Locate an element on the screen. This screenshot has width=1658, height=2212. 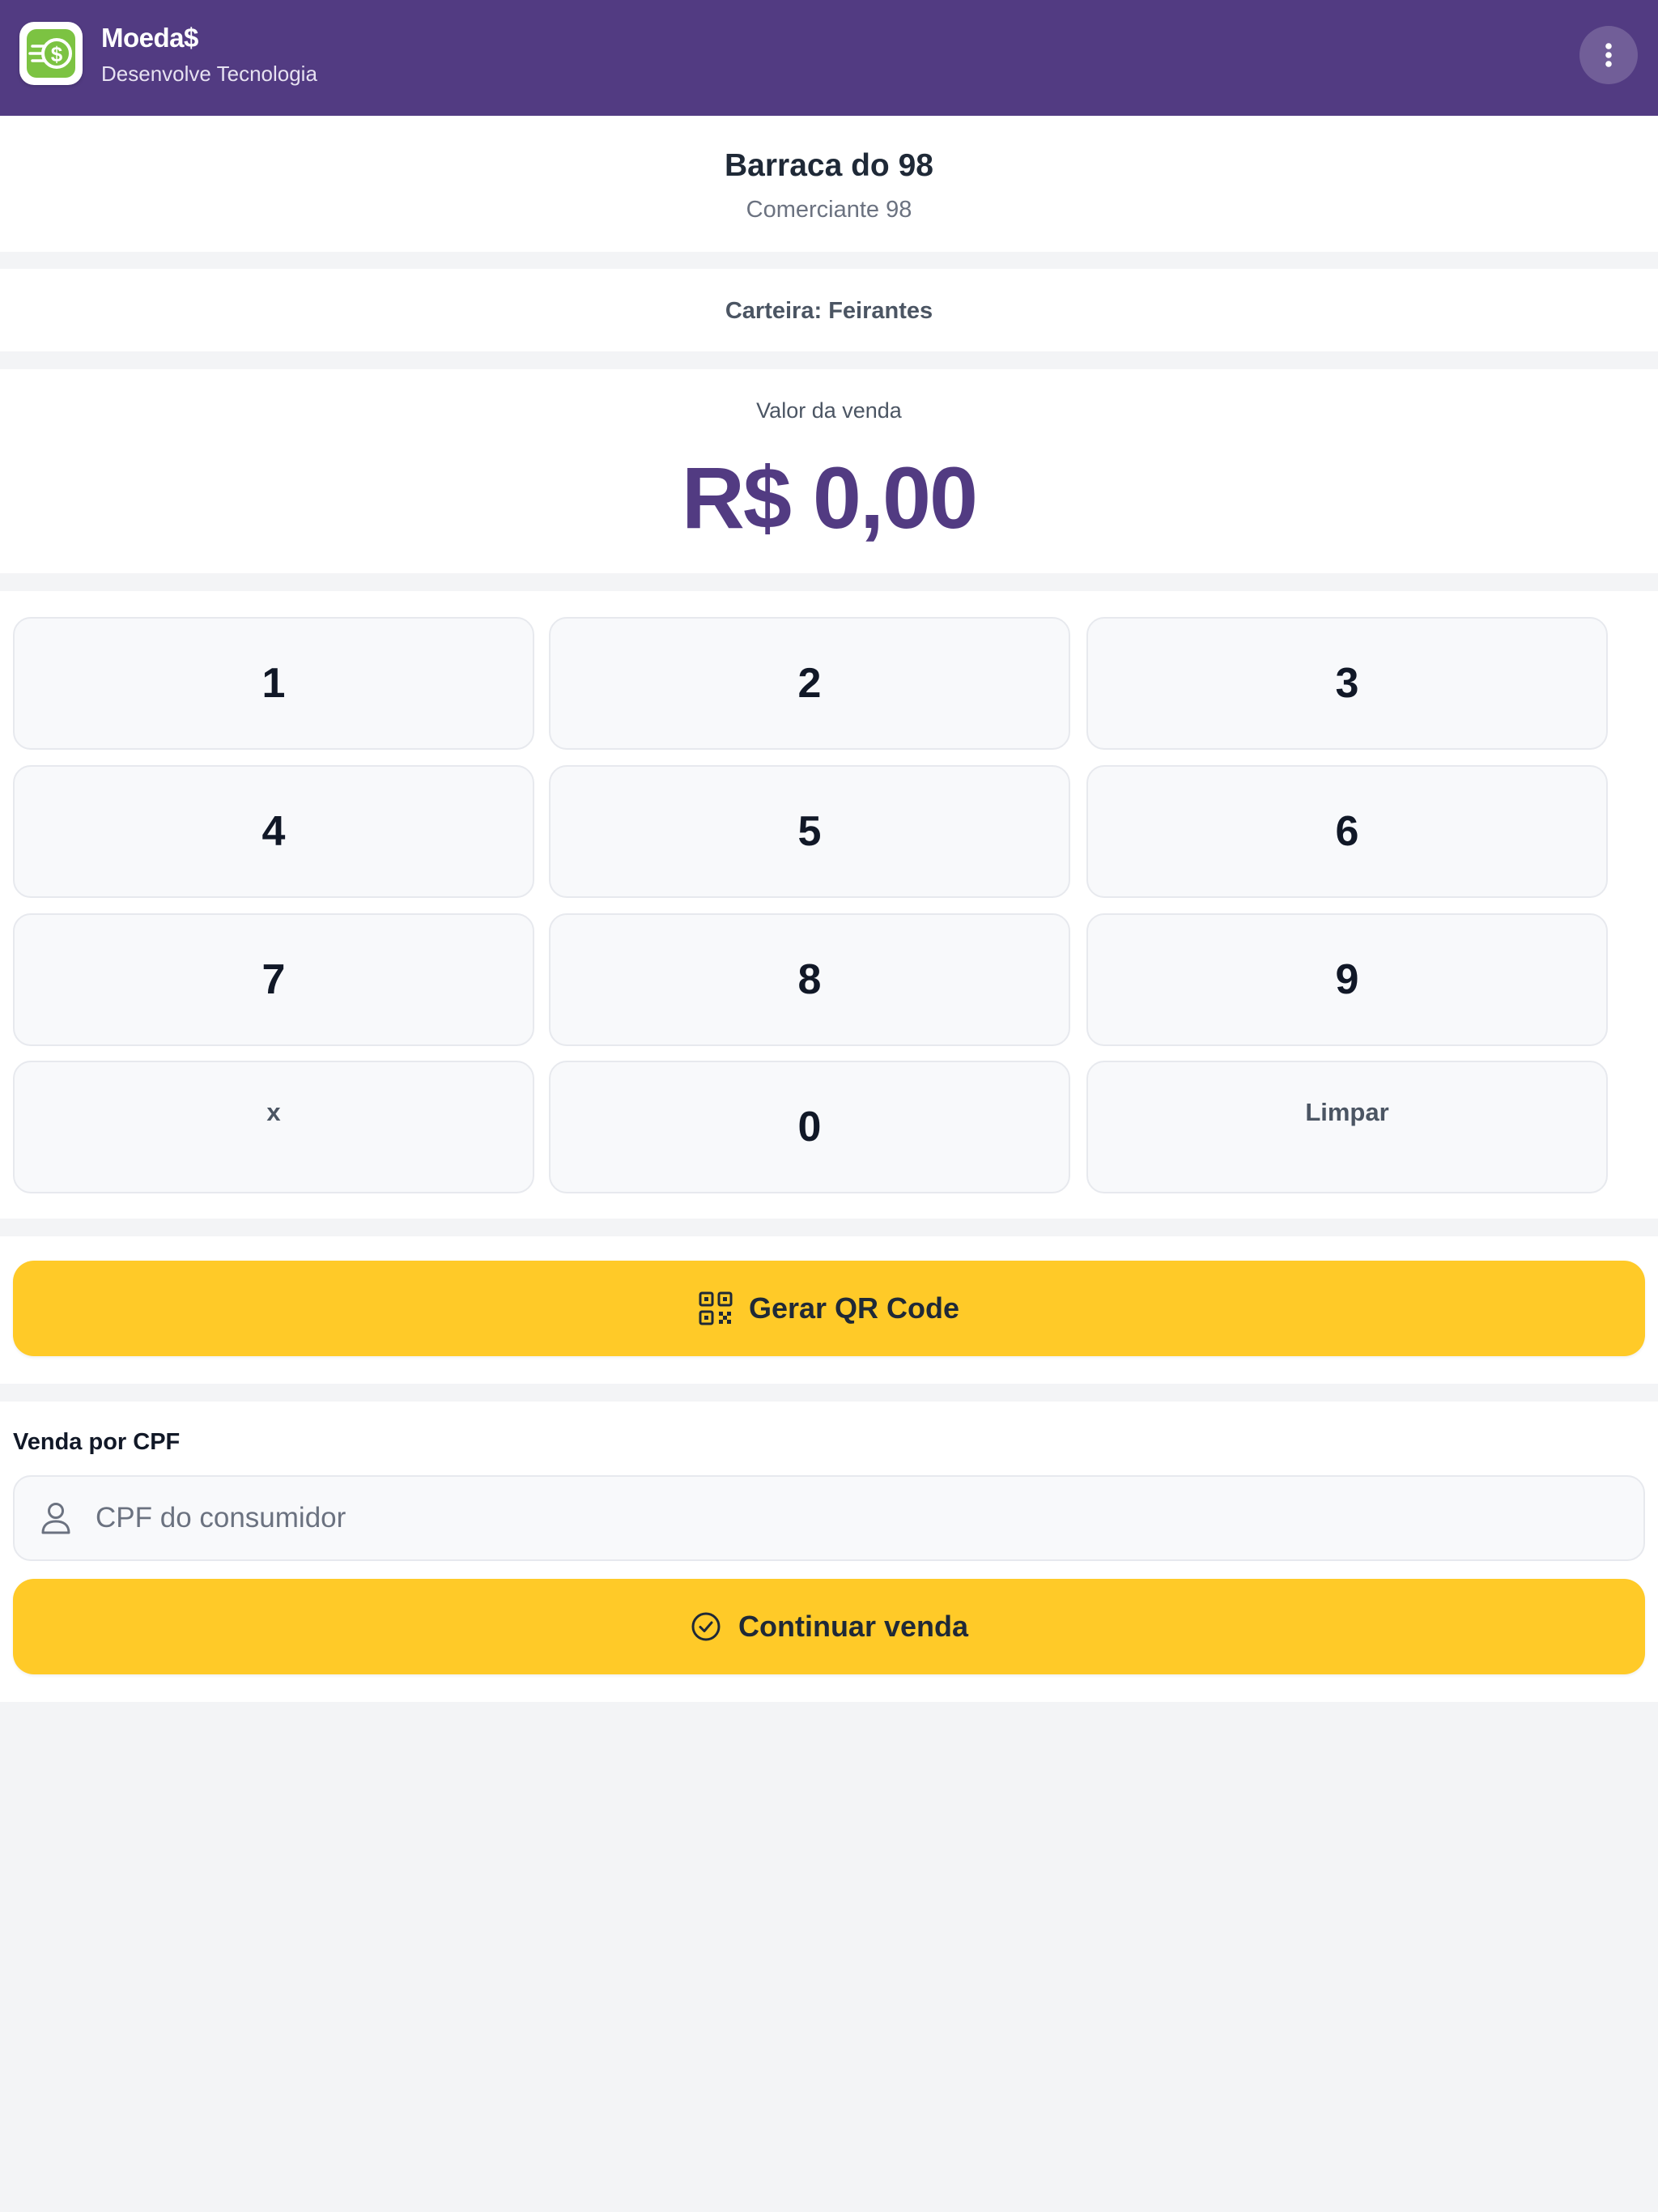
more-options-button is located at coordinates (1608, 55).